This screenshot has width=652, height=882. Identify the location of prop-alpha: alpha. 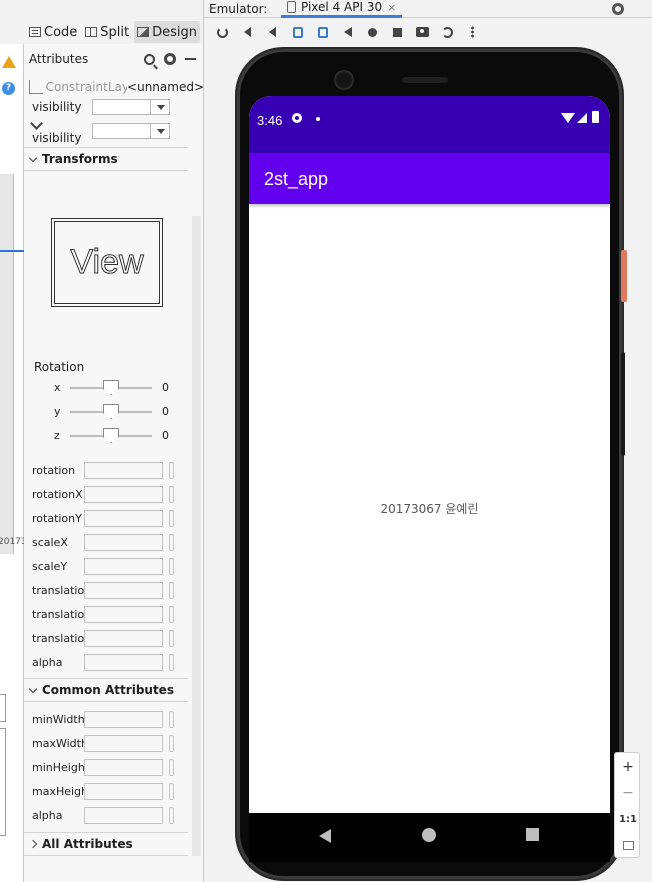
(109, 662).